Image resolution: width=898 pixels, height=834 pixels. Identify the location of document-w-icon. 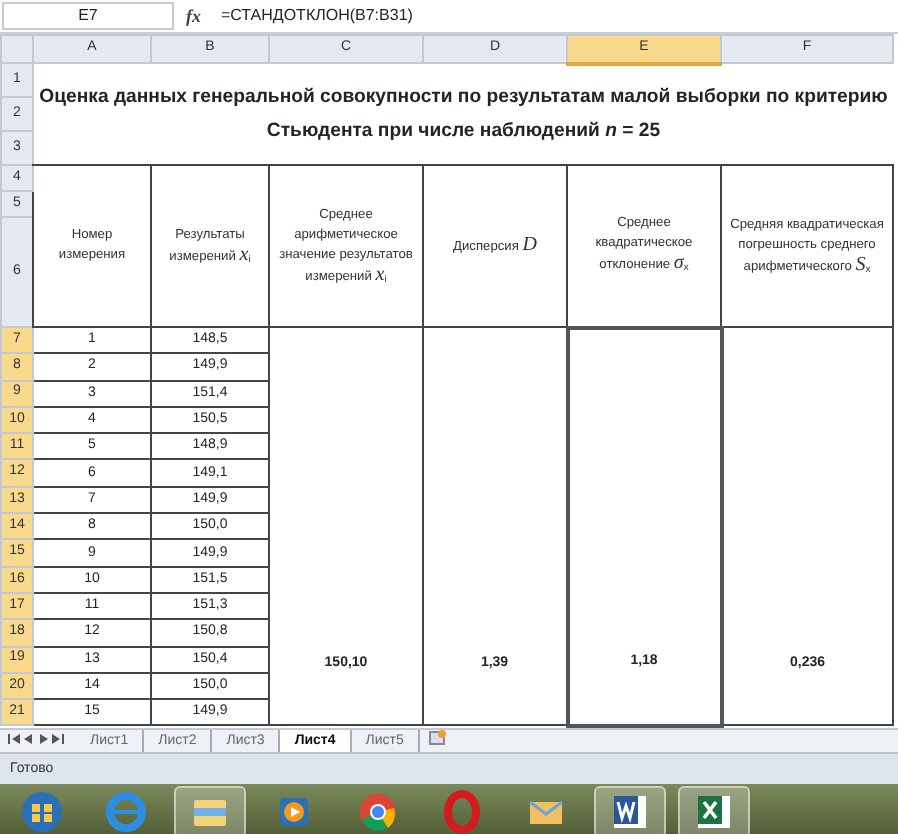
(630, 809).